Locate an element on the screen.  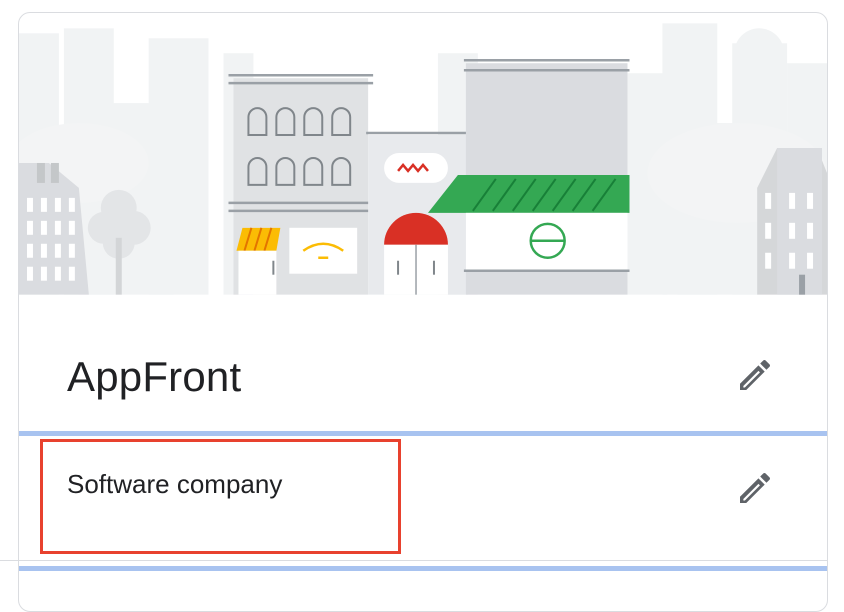
edit-category-button is located at coordinates (755, 488).